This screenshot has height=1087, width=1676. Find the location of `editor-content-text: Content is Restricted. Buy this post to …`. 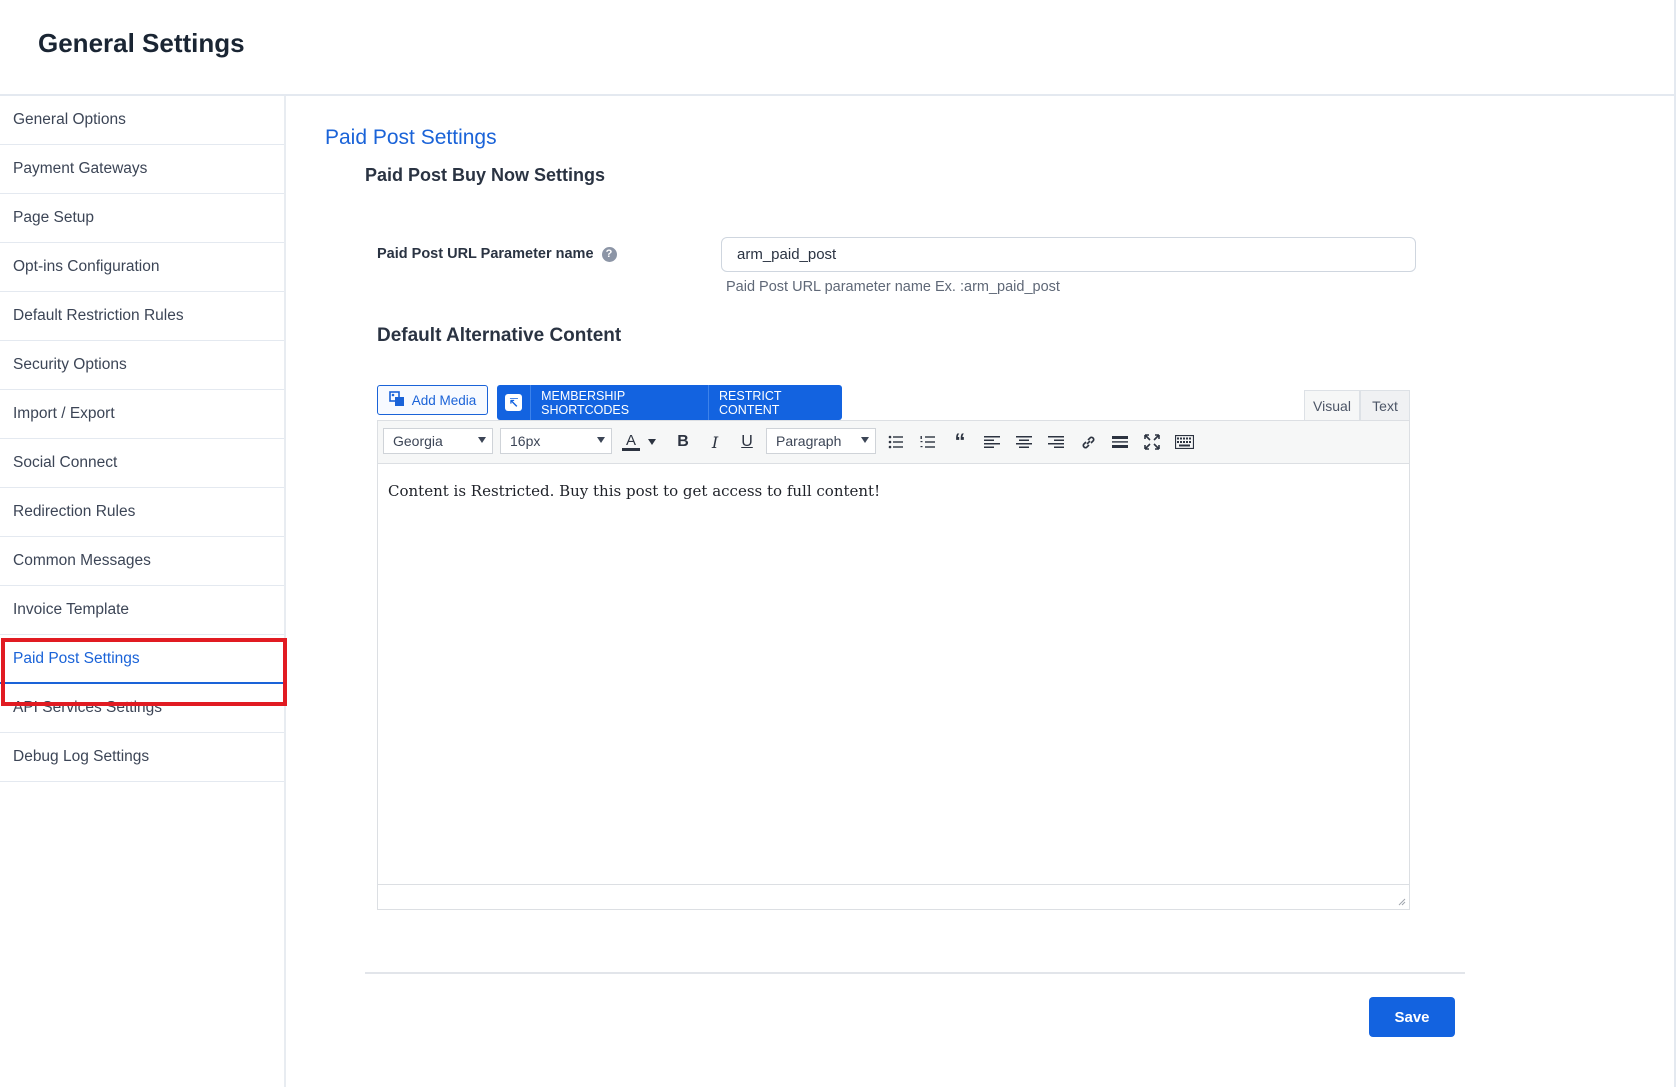

editor-content-text: Content is Restricted. Buy this post to … is located at coordinates (634, 491).